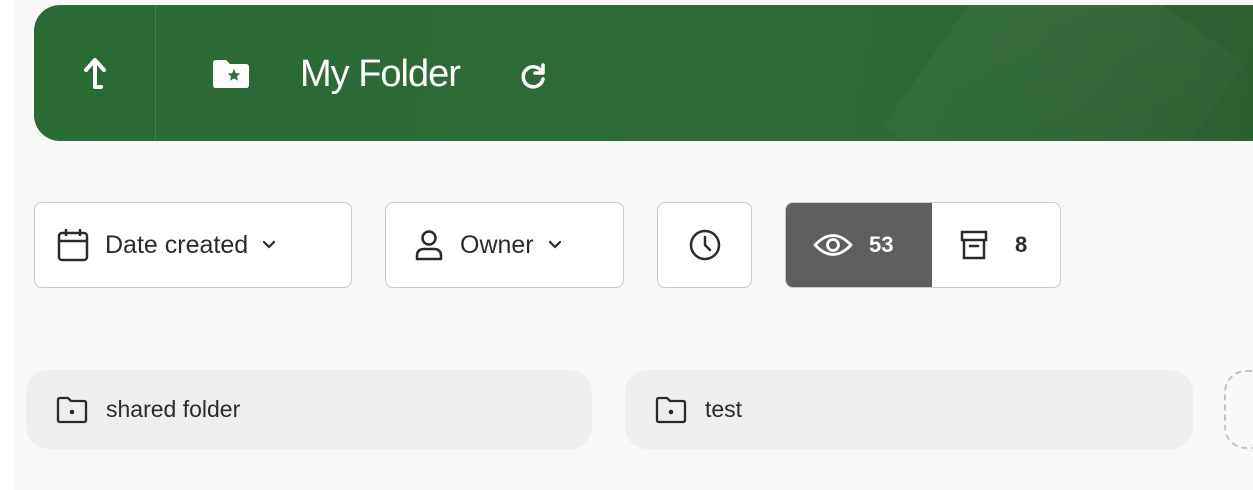 This screenshot has height=490, width=1253. What do you see at coordinates (533, 76) in the screenshot?
I see `refresh-icon` at bounding box center [533, 76].